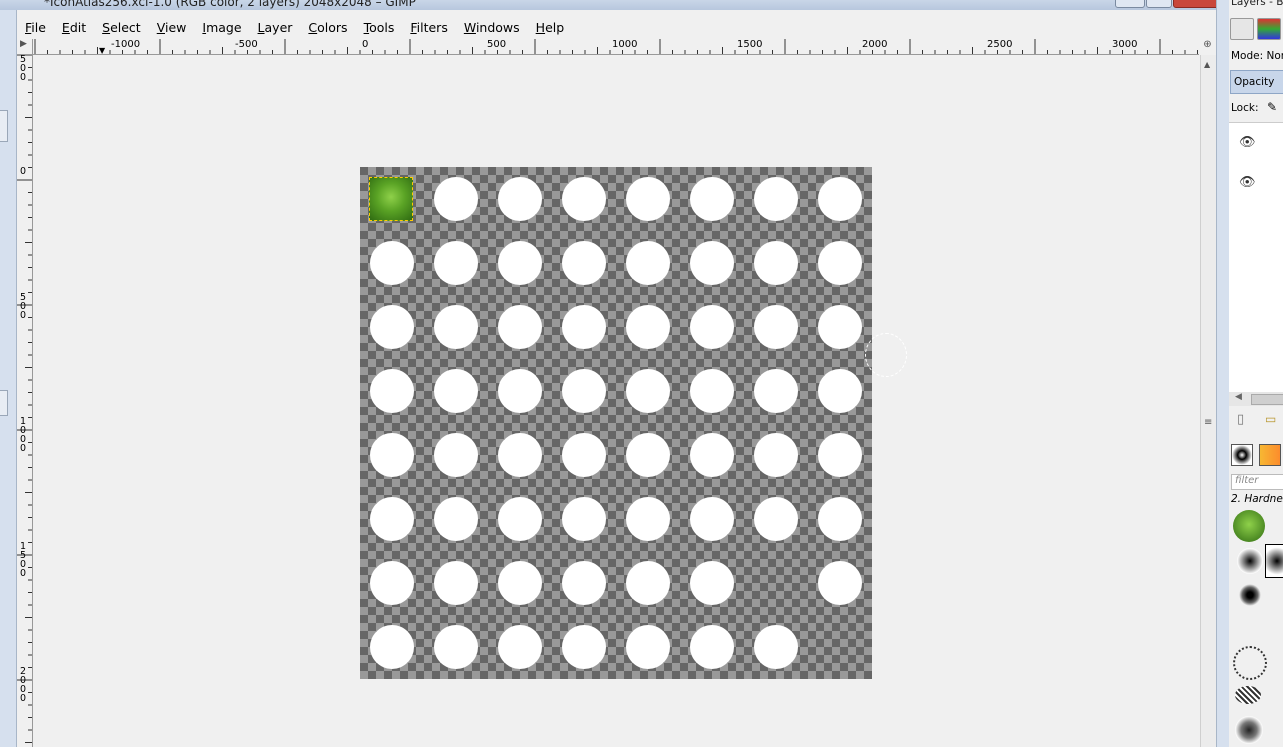  Describe the element at coordinates (1208, 401) in the screenshot. I see `vertical-scrollbar: ▲ ≡` at that location.